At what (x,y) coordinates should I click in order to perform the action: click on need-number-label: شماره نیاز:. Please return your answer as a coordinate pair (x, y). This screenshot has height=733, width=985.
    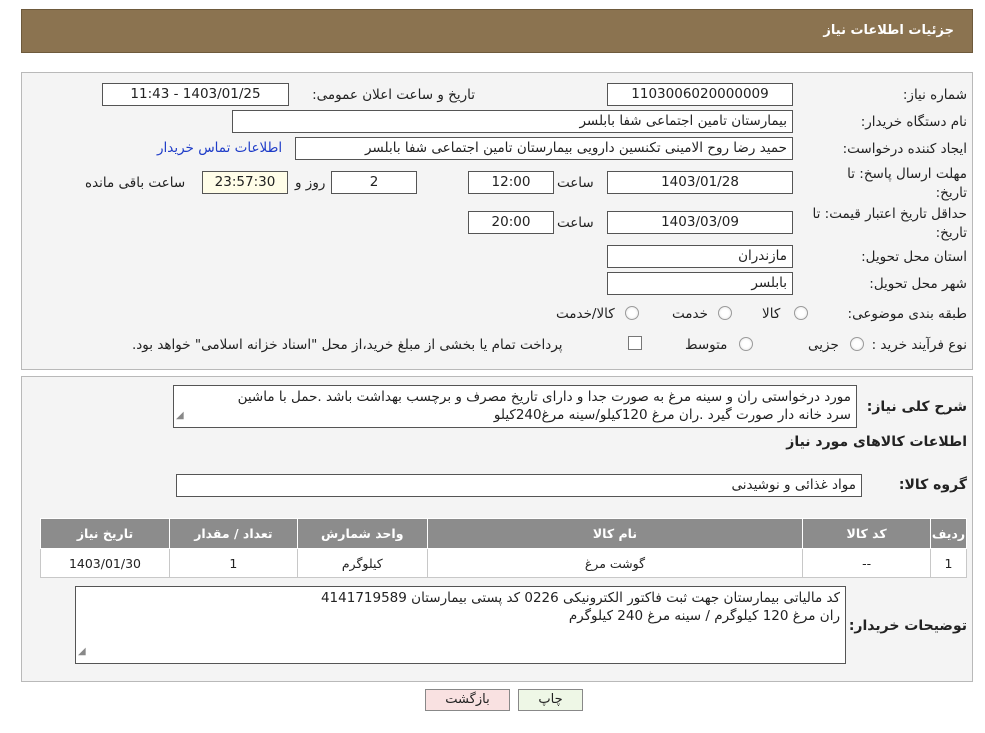
    Looking at the image, I should click on (934, 95).